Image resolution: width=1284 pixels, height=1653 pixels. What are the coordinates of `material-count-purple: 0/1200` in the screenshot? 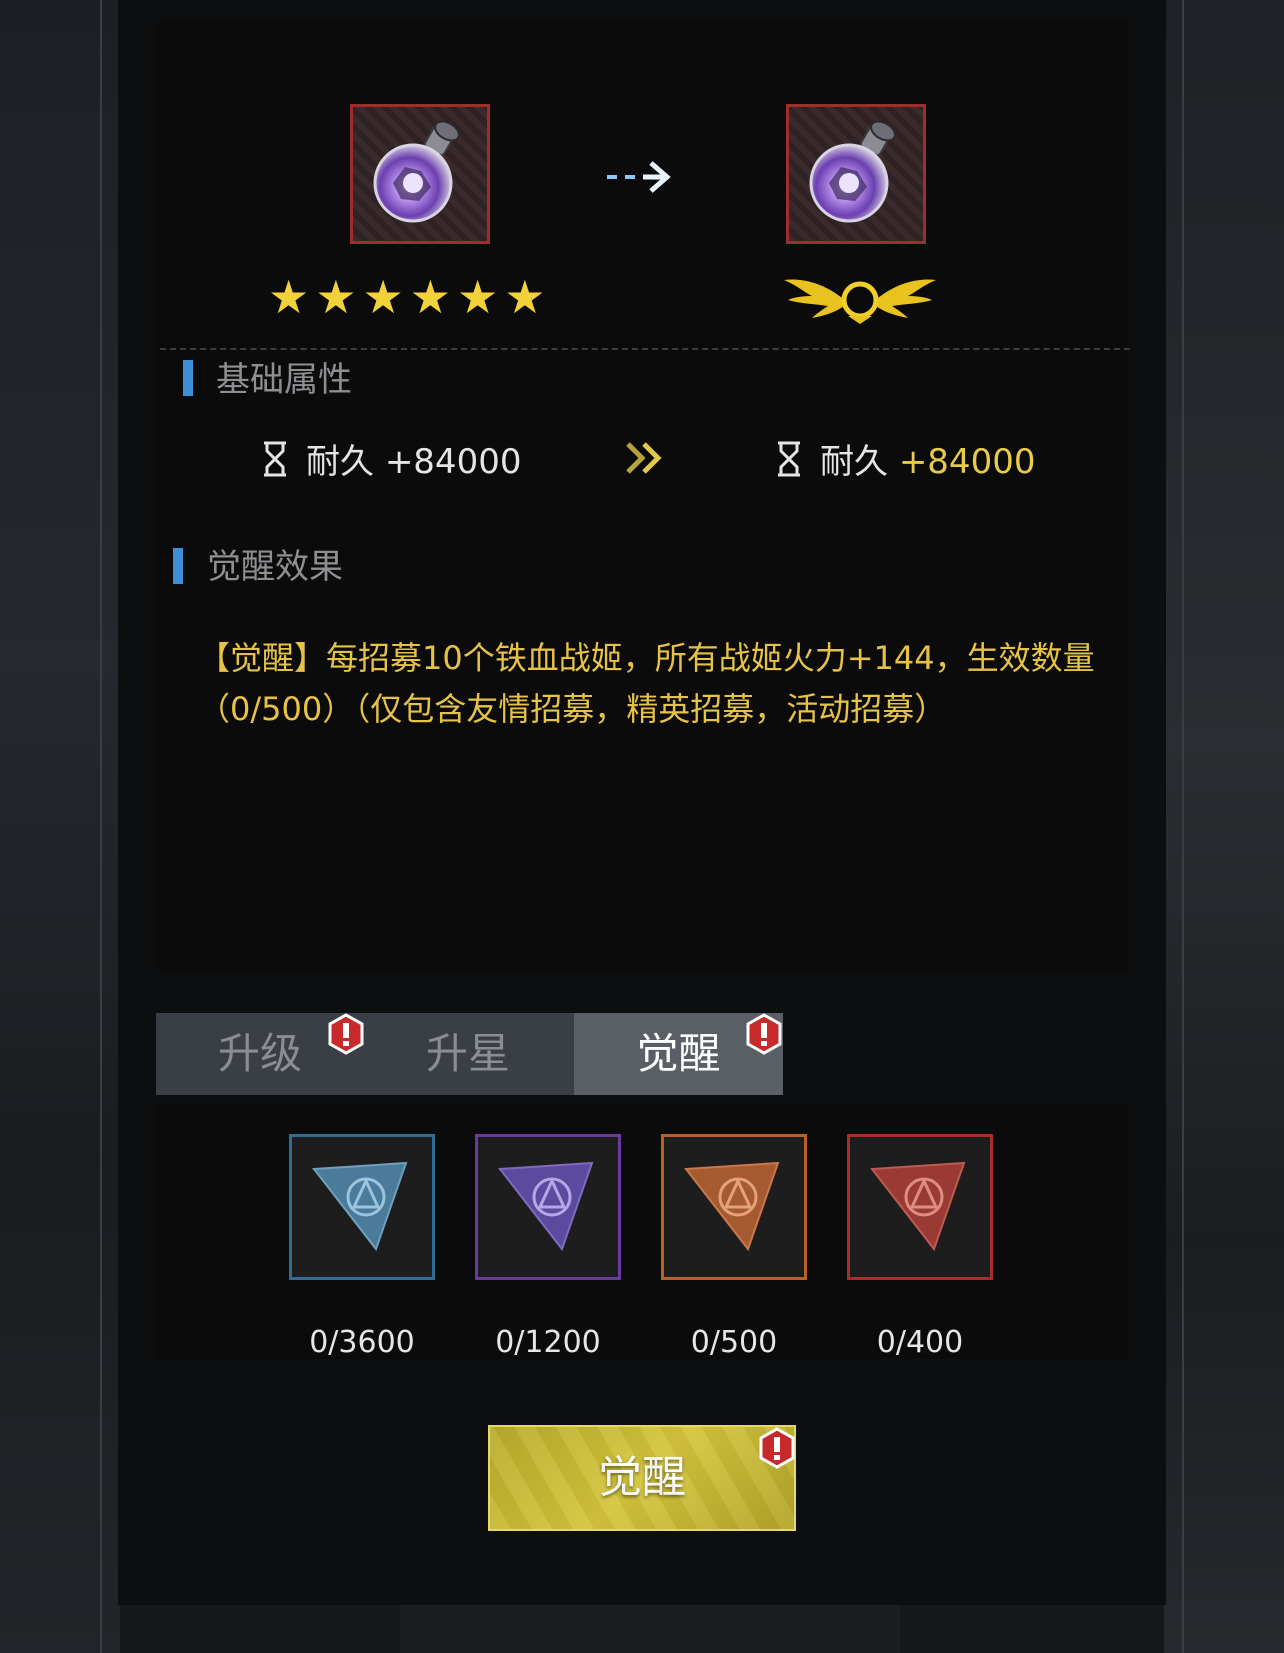 It's located at (548, 1342).